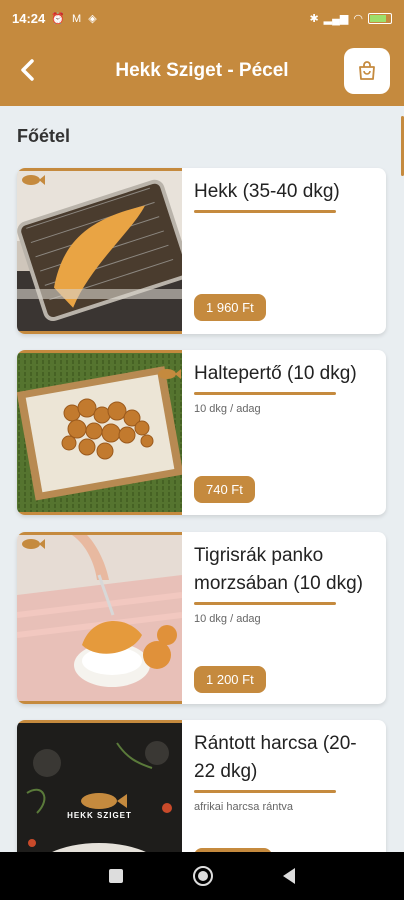 This screenshot has height=900, width=404. What do you see at coordinates (289, 876) in the screenshot?
I see `back-triangle-icon` at bounding box center [289, 876].